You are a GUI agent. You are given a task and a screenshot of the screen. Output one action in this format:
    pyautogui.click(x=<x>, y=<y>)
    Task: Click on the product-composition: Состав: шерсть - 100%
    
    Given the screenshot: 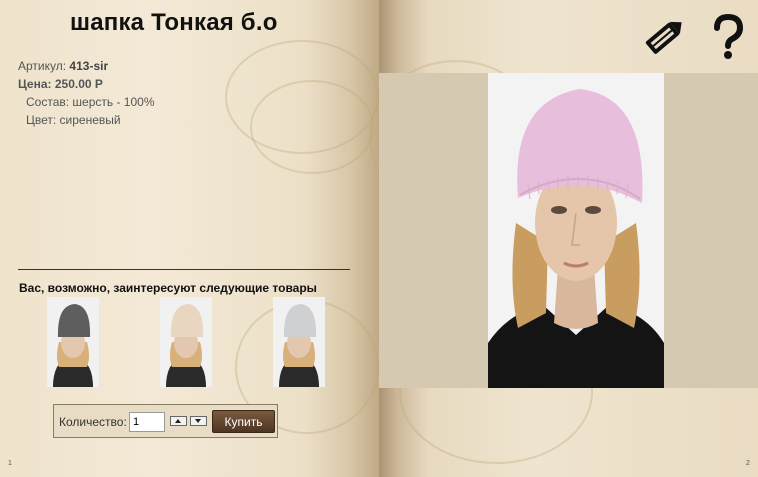 What is the action you would take?
    pyautogui.click(x=90, y=102)
    